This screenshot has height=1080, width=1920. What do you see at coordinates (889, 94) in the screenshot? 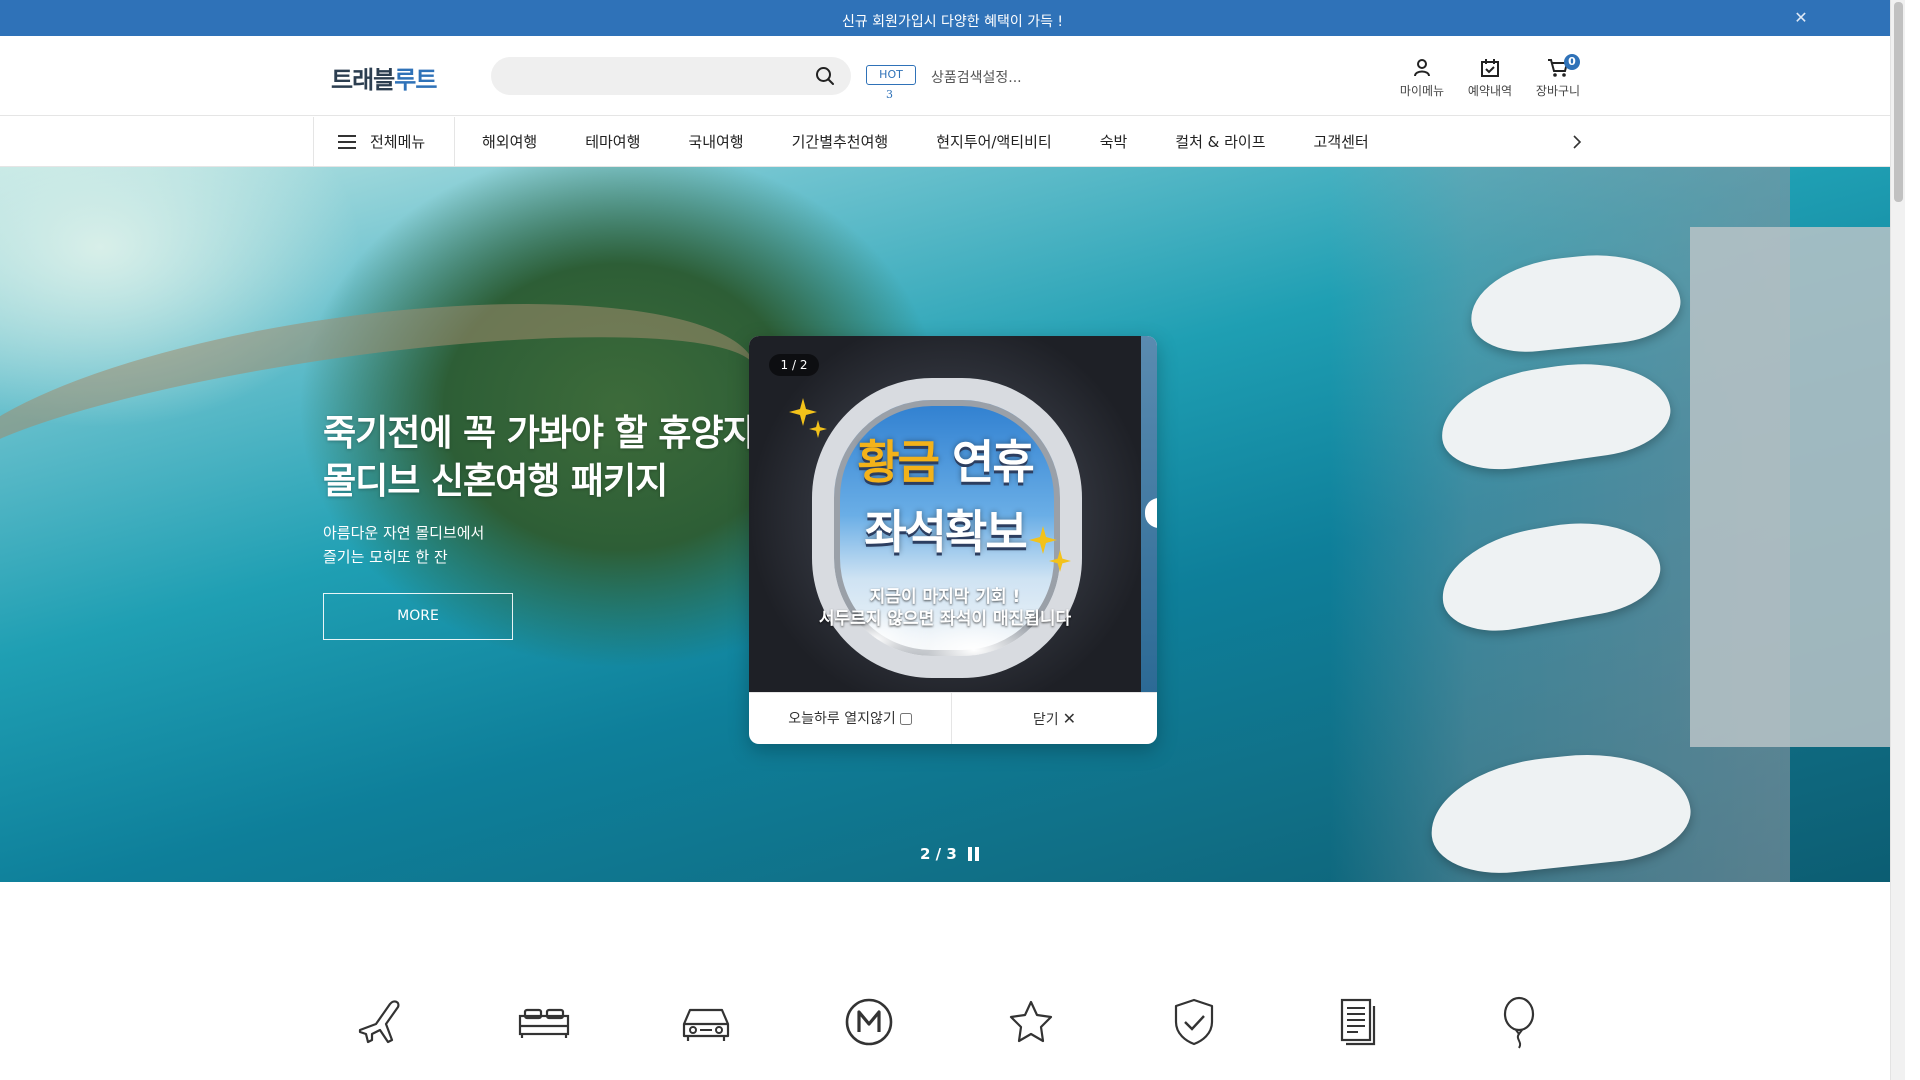
I see `hot-rank: 3` at bounding box center [889, 94].